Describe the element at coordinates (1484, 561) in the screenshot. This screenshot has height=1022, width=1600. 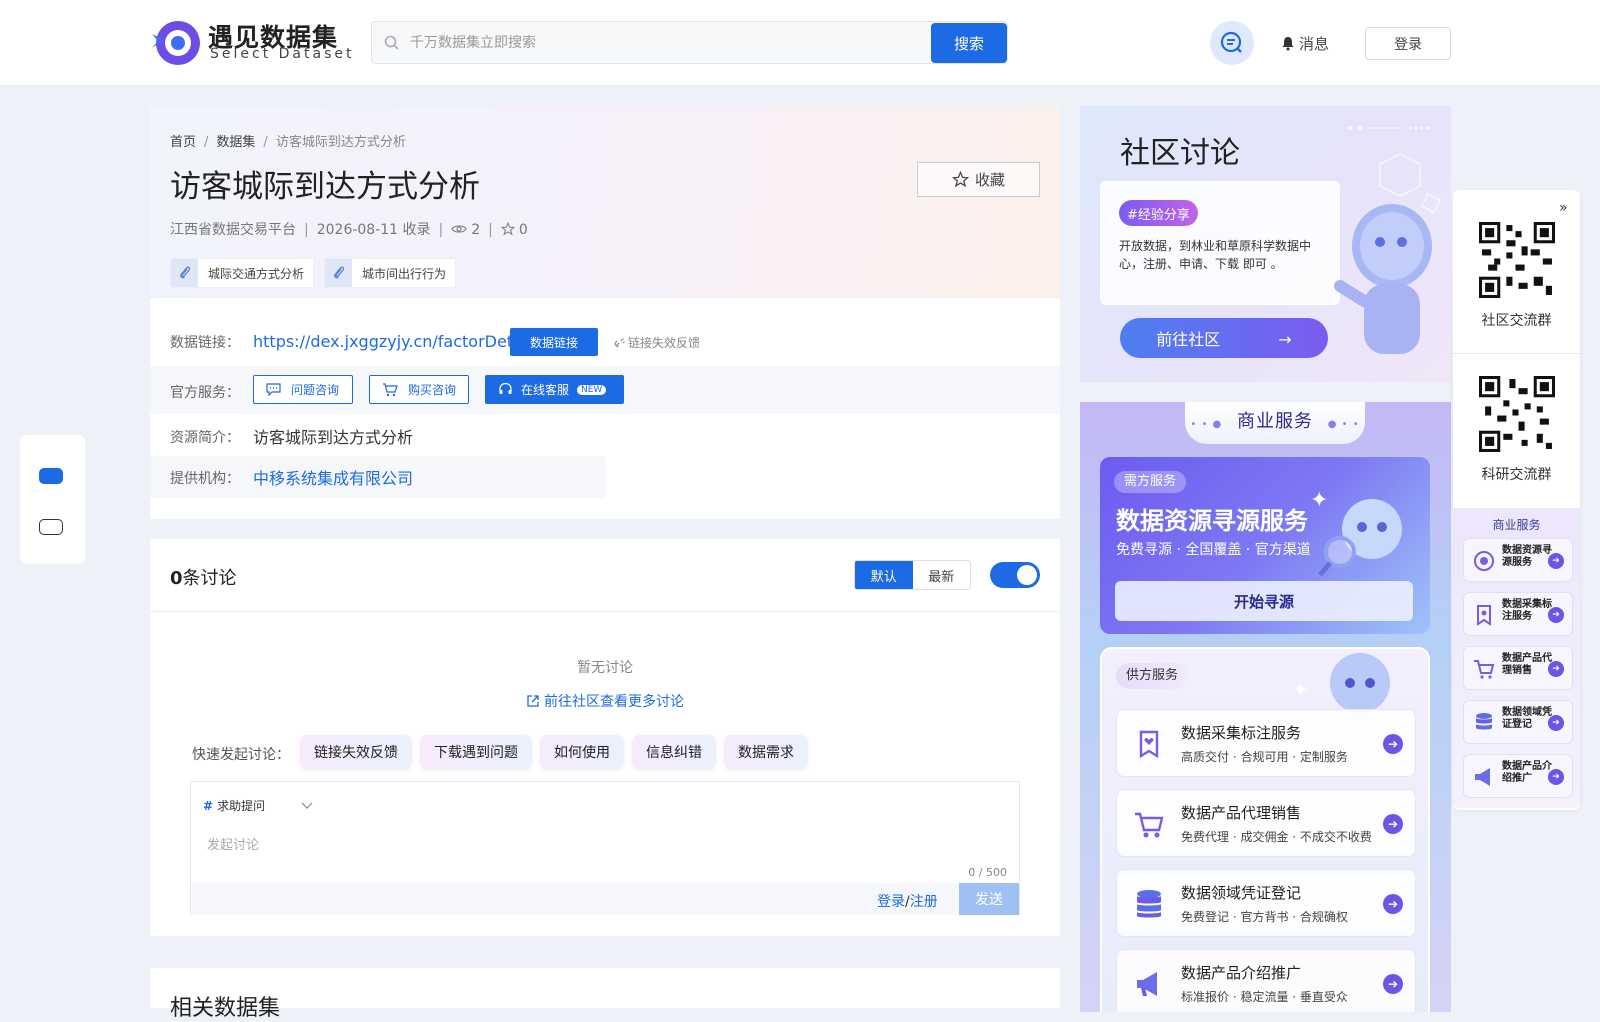
I see `target-icon` at that location.